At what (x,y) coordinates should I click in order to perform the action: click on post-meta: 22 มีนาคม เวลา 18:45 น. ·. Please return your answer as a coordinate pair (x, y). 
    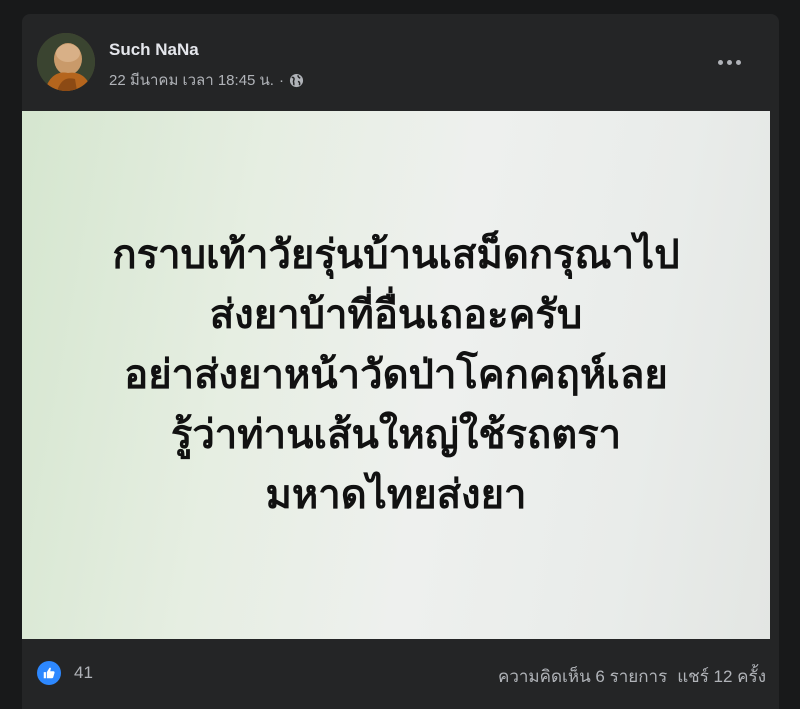
    Looking at the image, I should click on (206, 80).